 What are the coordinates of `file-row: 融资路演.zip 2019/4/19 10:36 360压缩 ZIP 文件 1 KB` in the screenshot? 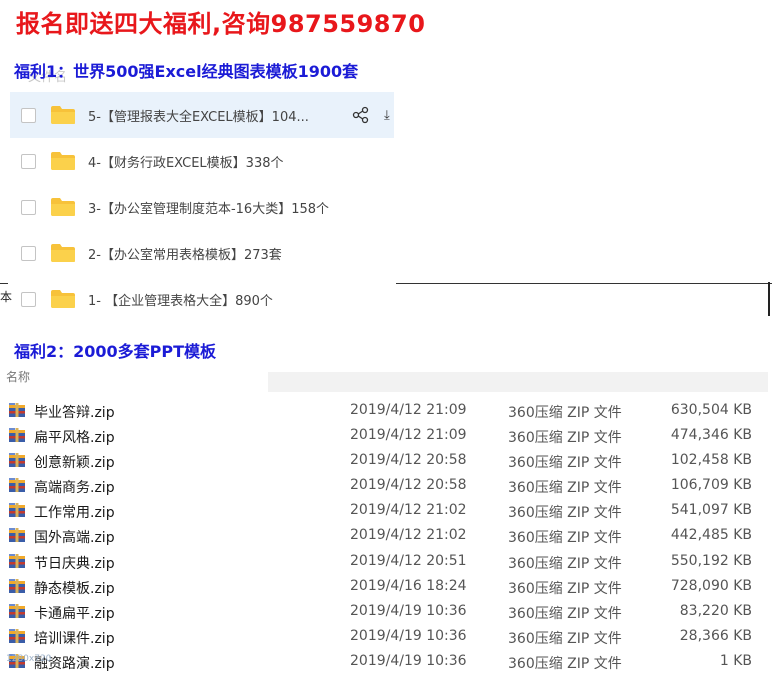 It's located at (386, 661).